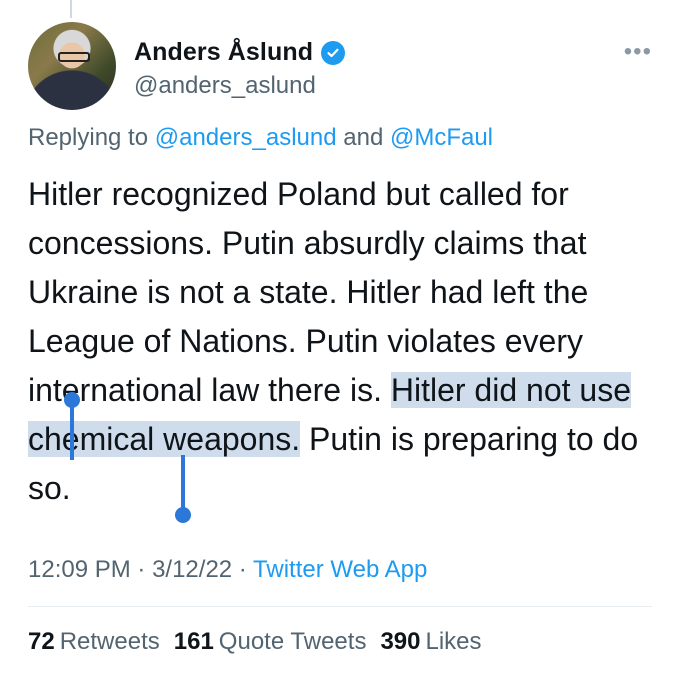  I want to click on likes-label: Likes, so click(453, 641).